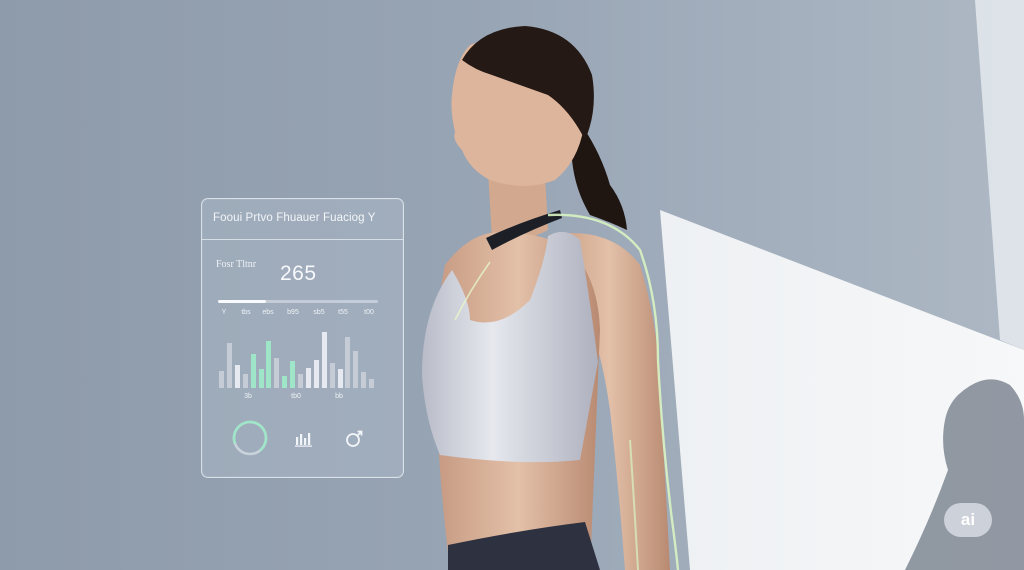 This screenshot has height=570, width=1024. I want to click on wall-light-strip, so click(999, 175).